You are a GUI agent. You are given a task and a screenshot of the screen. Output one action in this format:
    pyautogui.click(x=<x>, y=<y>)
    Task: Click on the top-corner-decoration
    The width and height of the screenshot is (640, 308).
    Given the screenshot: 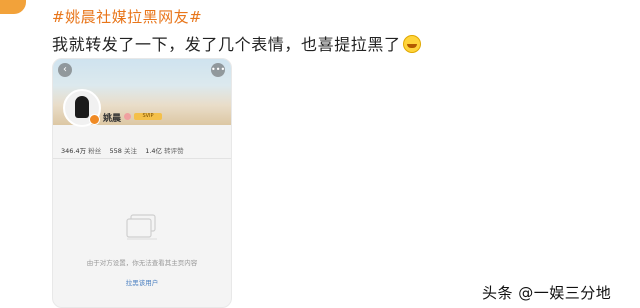 What is the action you would take?
    pyautogui.click(x=13, y=7)
    